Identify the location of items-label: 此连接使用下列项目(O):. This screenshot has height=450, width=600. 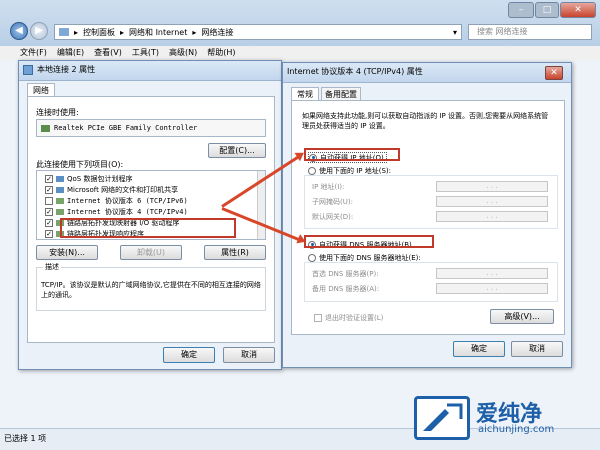
(80, 164).